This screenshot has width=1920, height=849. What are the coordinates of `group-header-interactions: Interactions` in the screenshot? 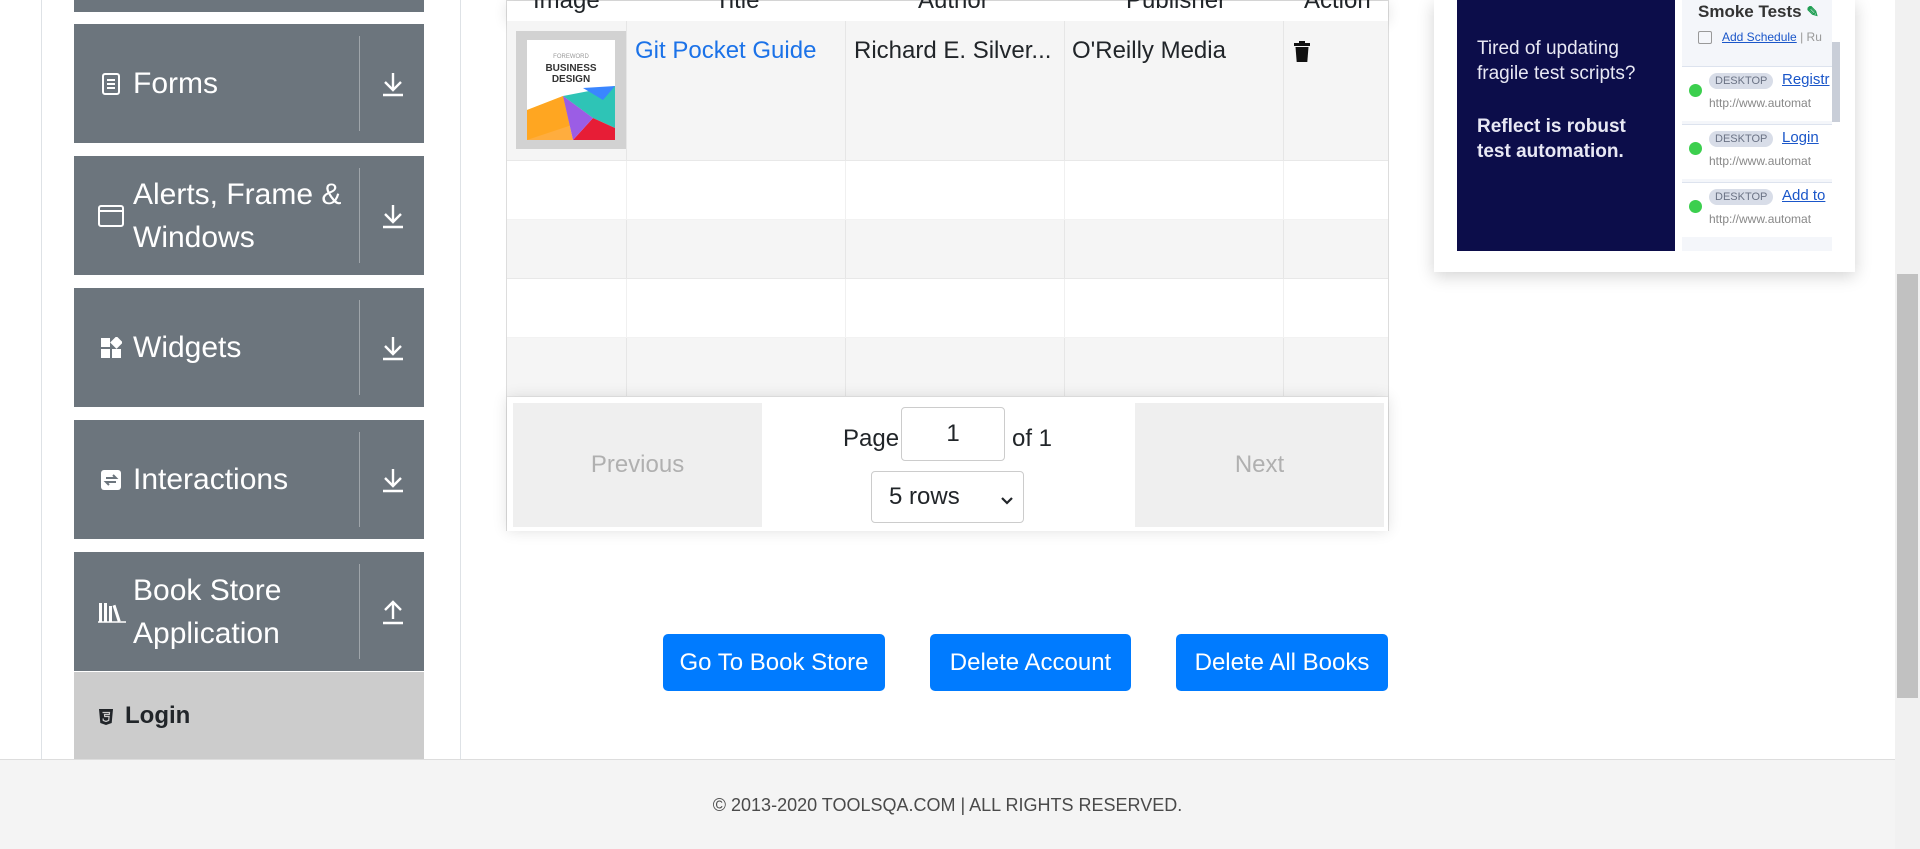 It's located at (249, 479).